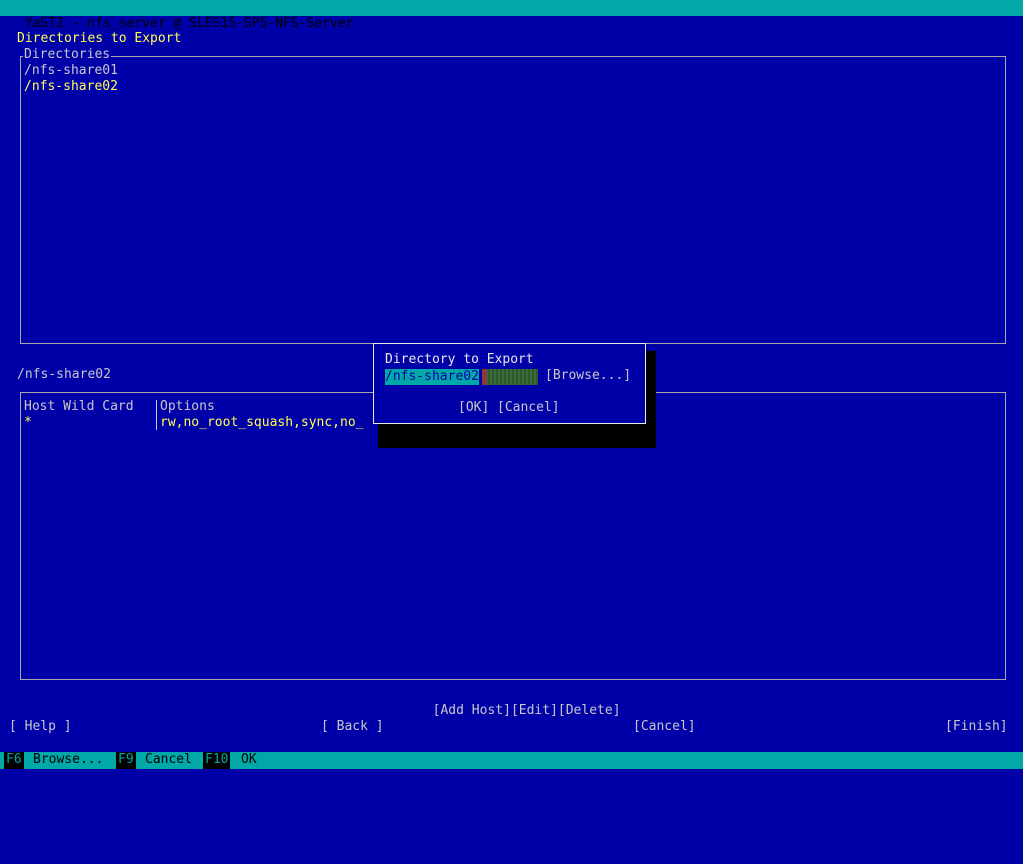  I want to click on dialog-shadow-bottom, so click(517, 436).